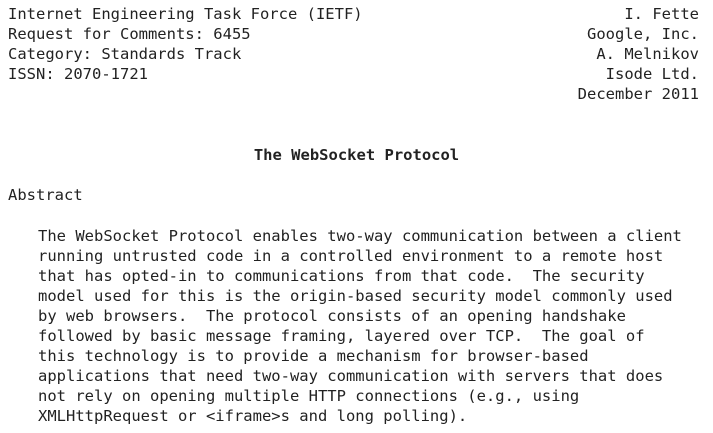 This screenshot has height=433, width=713. What do you see at coordinates (129, 34) in the screenshot?
I see `rfc-number-line: Request for Comments: 6455` at bounding box center [129, 34].